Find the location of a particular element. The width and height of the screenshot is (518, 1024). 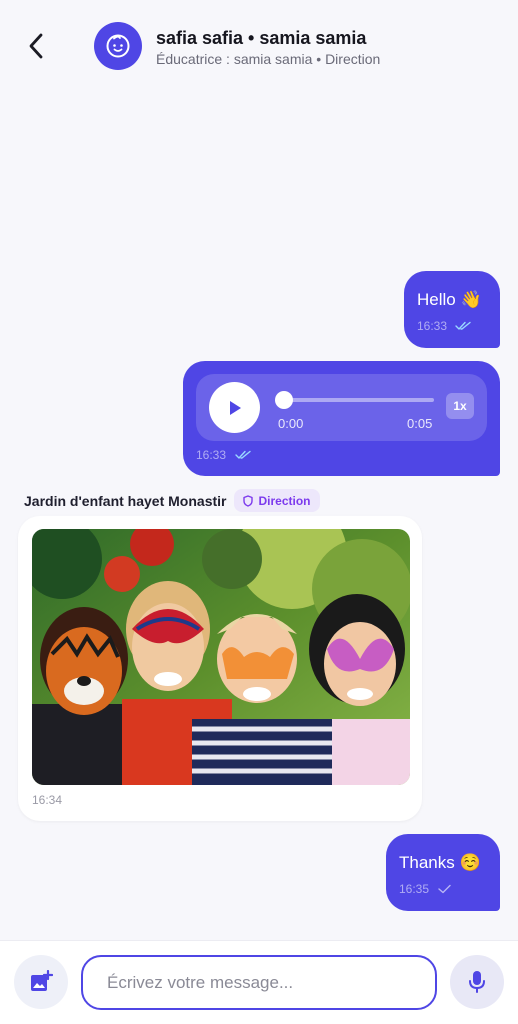

sender-row: Jardin d'enfant hayet Monastir Direction is located at coordinates (172, 500).